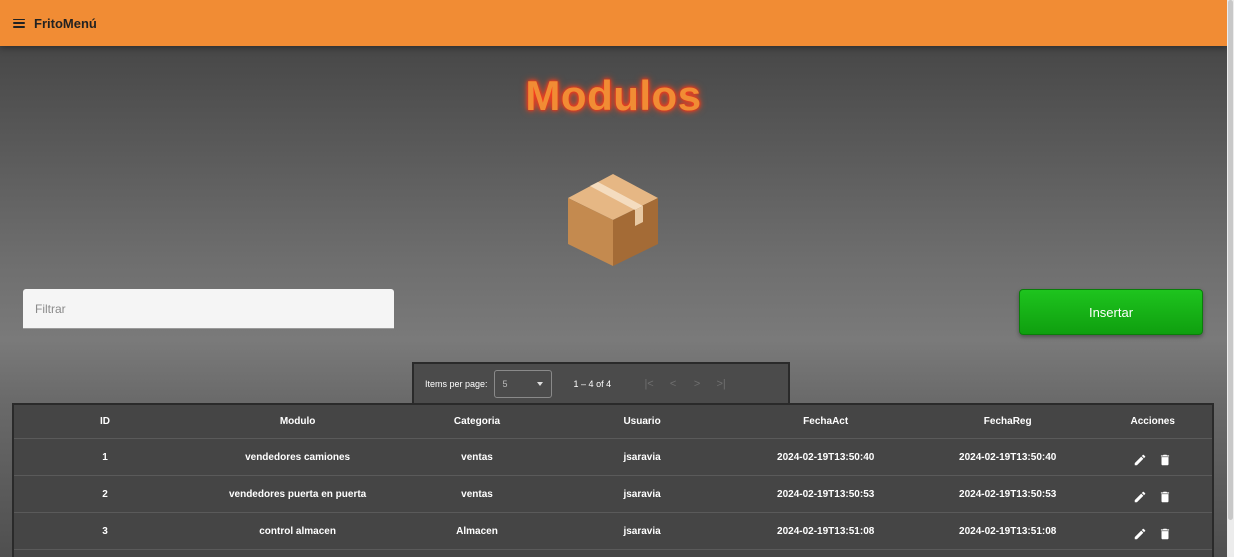  What do you see at coordinates (298, 457) in the screenshot?
I see `cell-modulo: vendedores camiones` at bounding box center [298, 457].